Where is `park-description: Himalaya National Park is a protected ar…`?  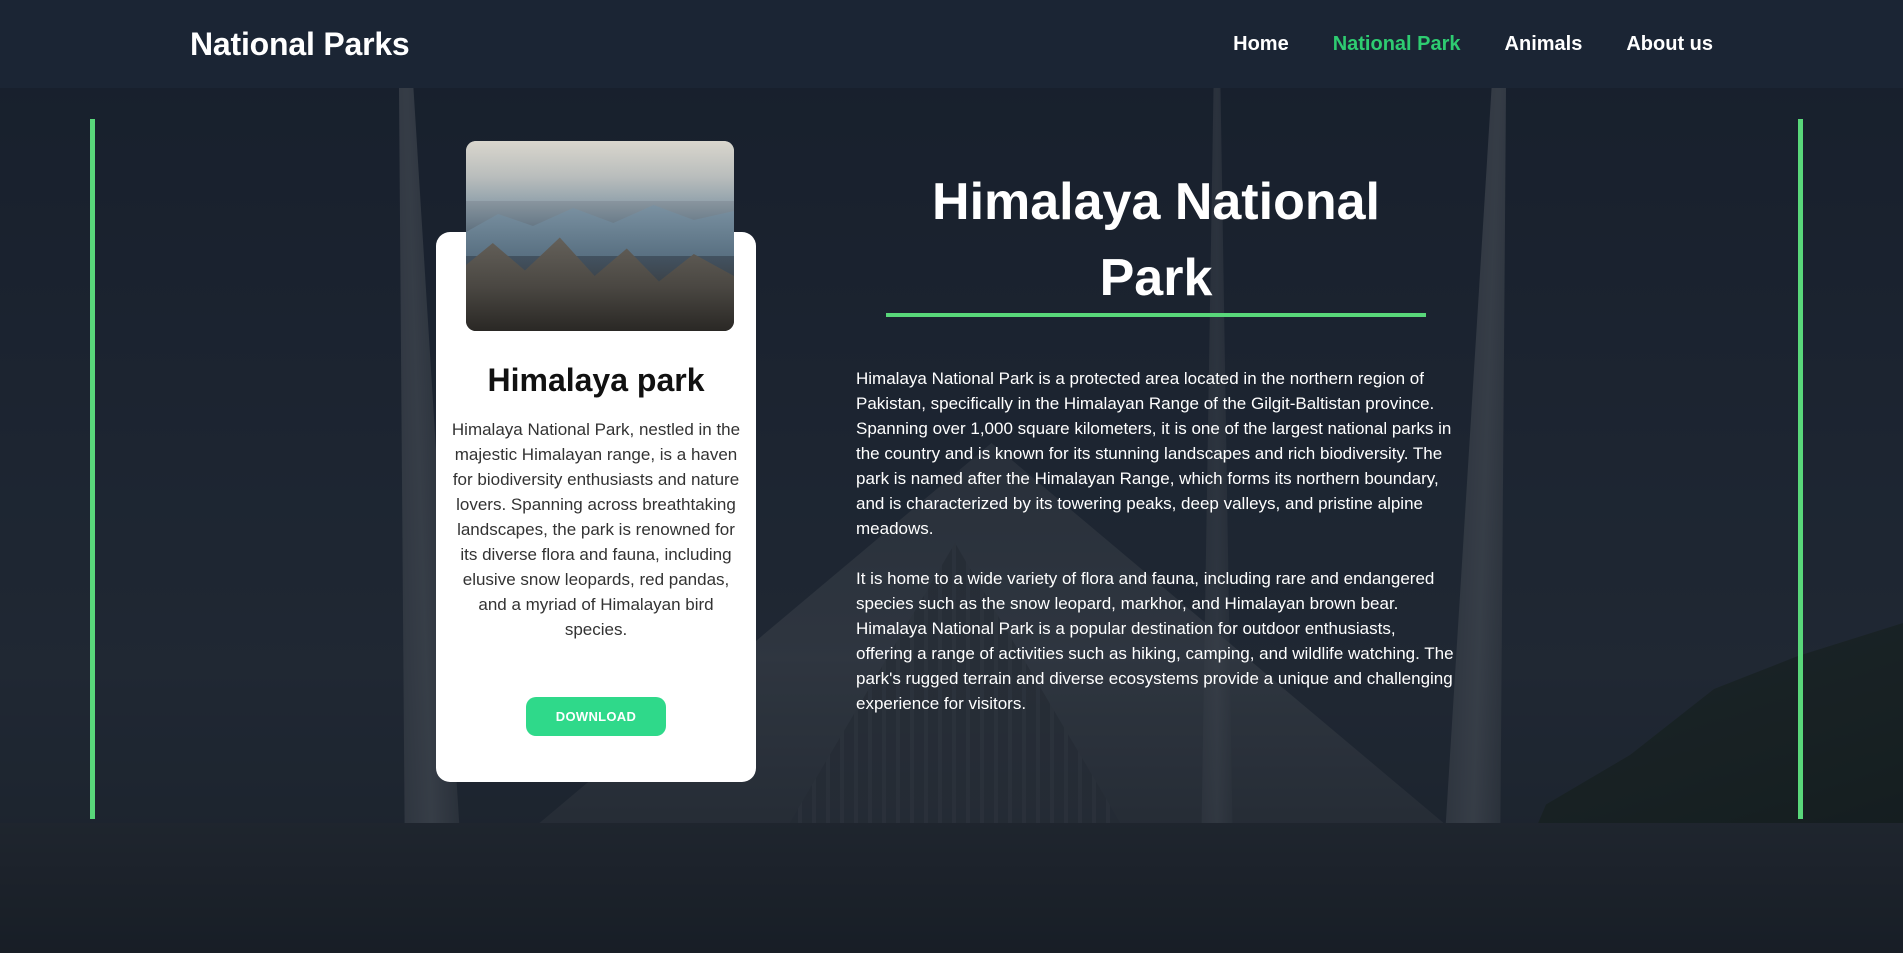 park-description: Himalaya National Park is a protected ar… is located at coordinates (1156, 541).